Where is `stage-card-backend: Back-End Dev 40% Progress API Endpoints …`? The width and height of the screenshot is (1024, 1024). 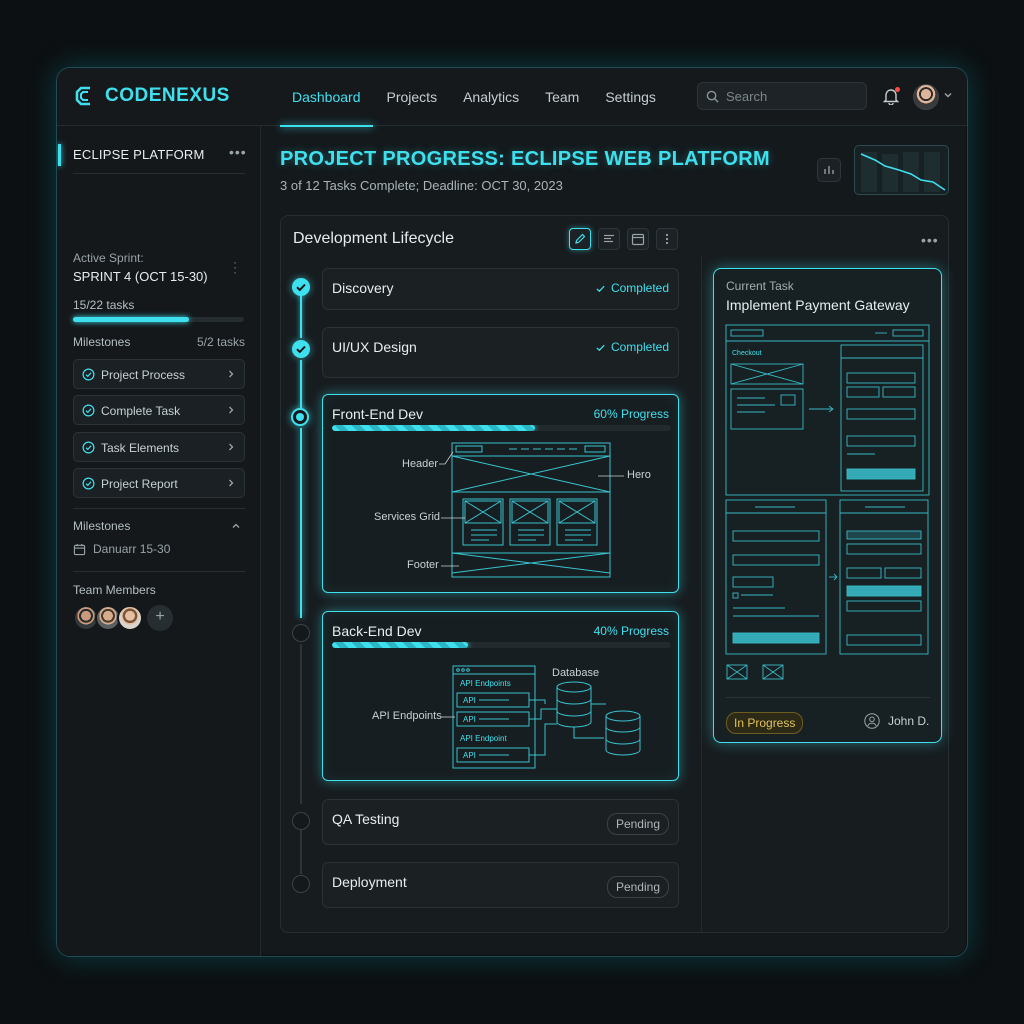 stage-card-backend: Back-End Dev 40% Progress API Endpoints … is located at coordinates (500, 696).